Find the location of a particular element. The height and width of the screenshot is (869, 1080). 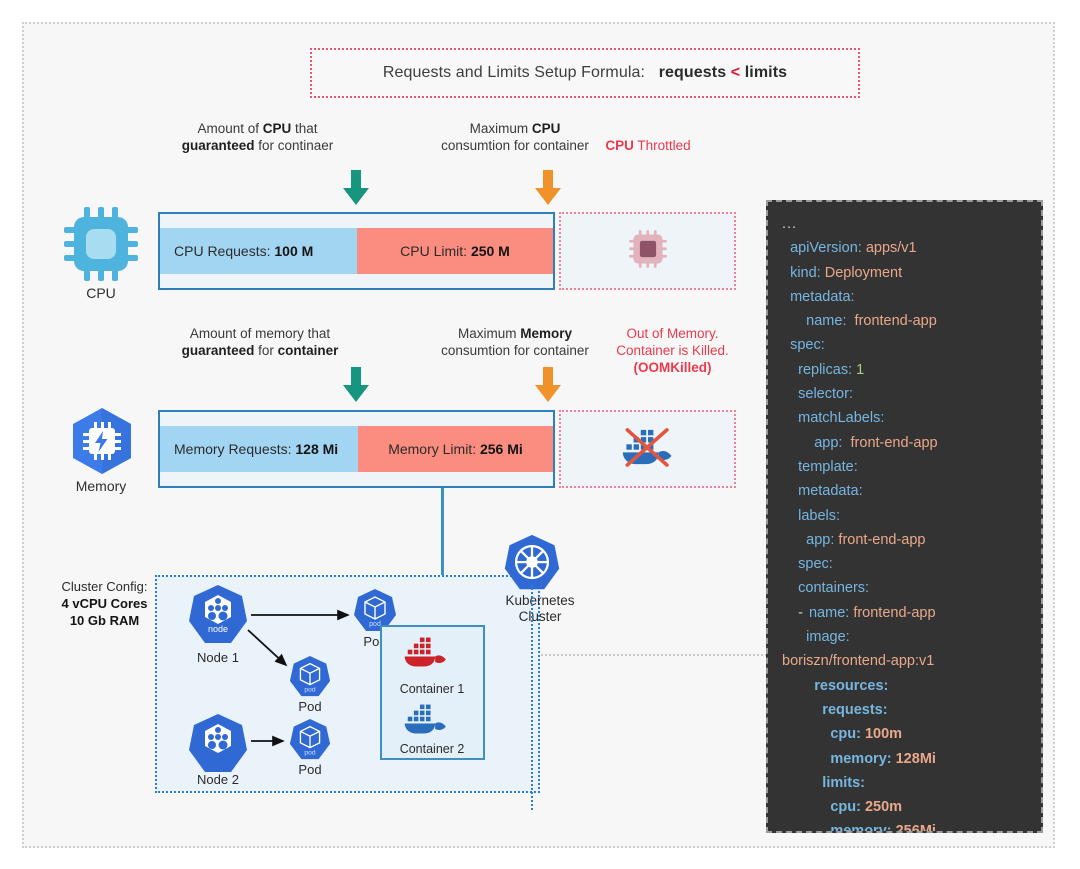

yaml-line: matchLabels: is located at coordinates (907, 418).